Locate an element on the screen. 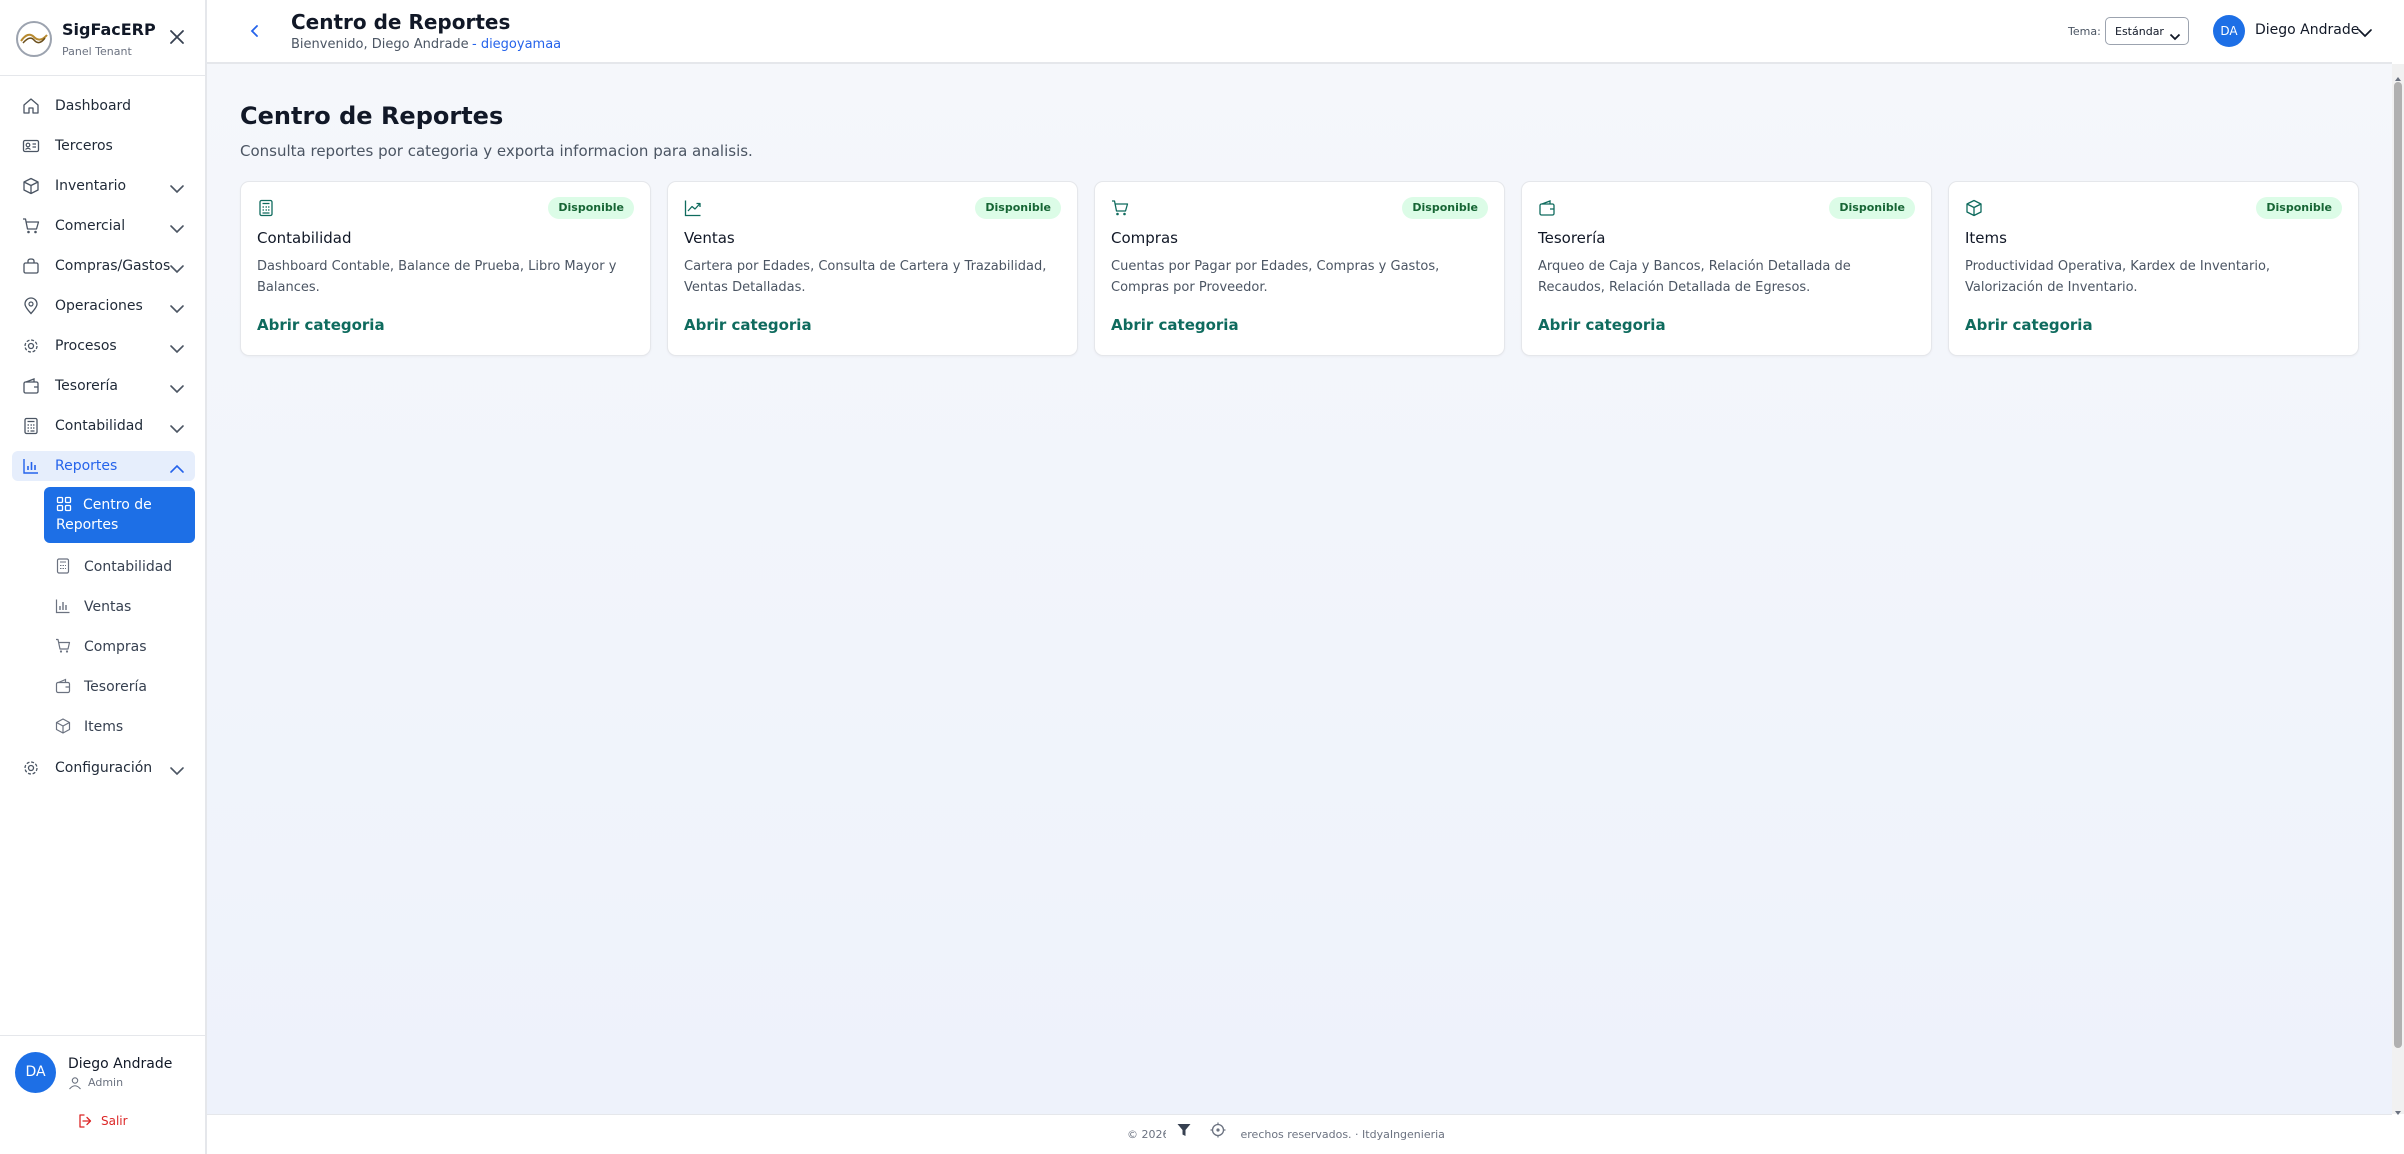 The height and width of the screenshot is (1154, 2404). sidebar-item-label: Configuración is located at coordinates (104, 768).